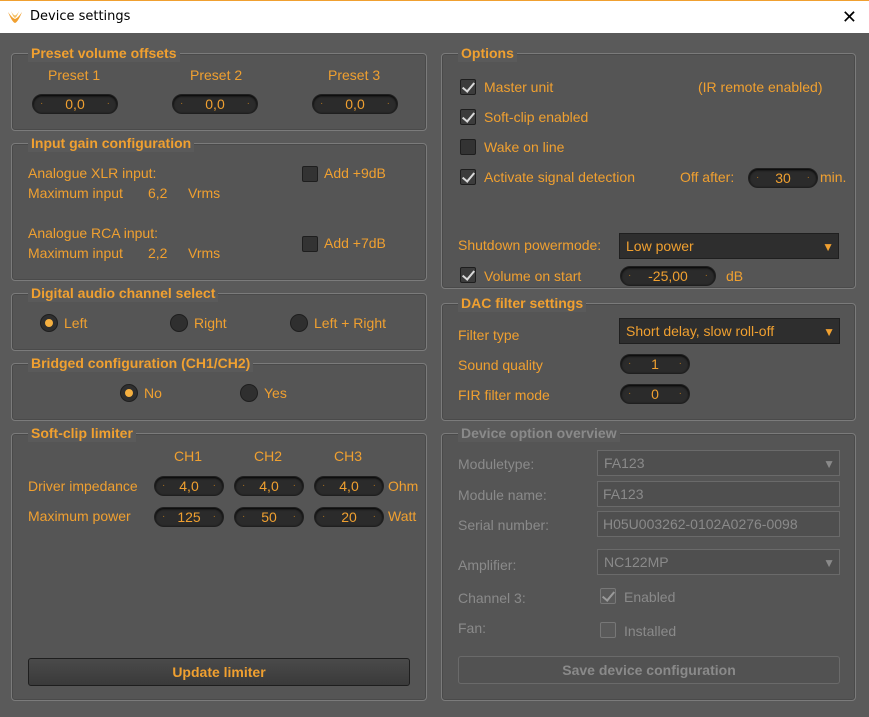  I want to click on dac-filter-legend: DAC filter settings, so click(522, 303).